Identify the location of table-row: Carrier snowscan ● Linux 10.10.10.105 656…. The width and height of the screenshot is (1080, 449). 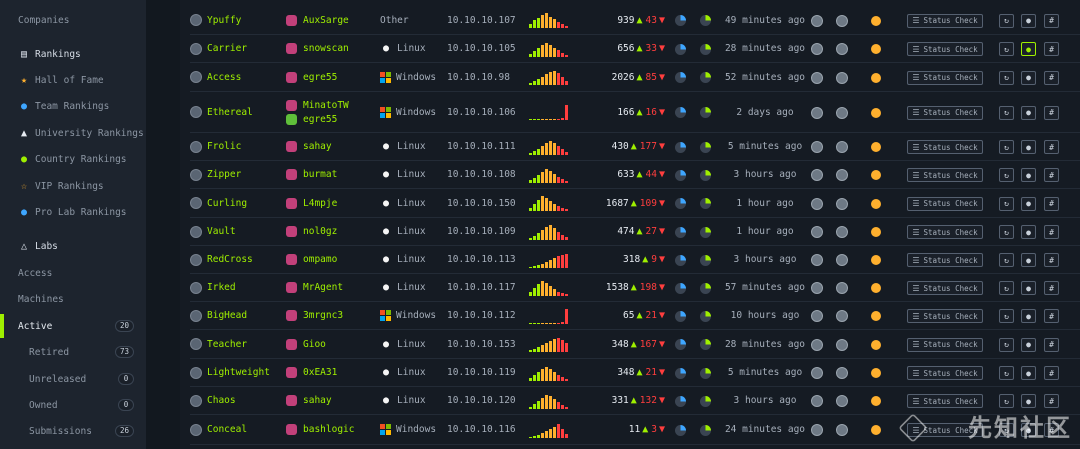
(635, 49).